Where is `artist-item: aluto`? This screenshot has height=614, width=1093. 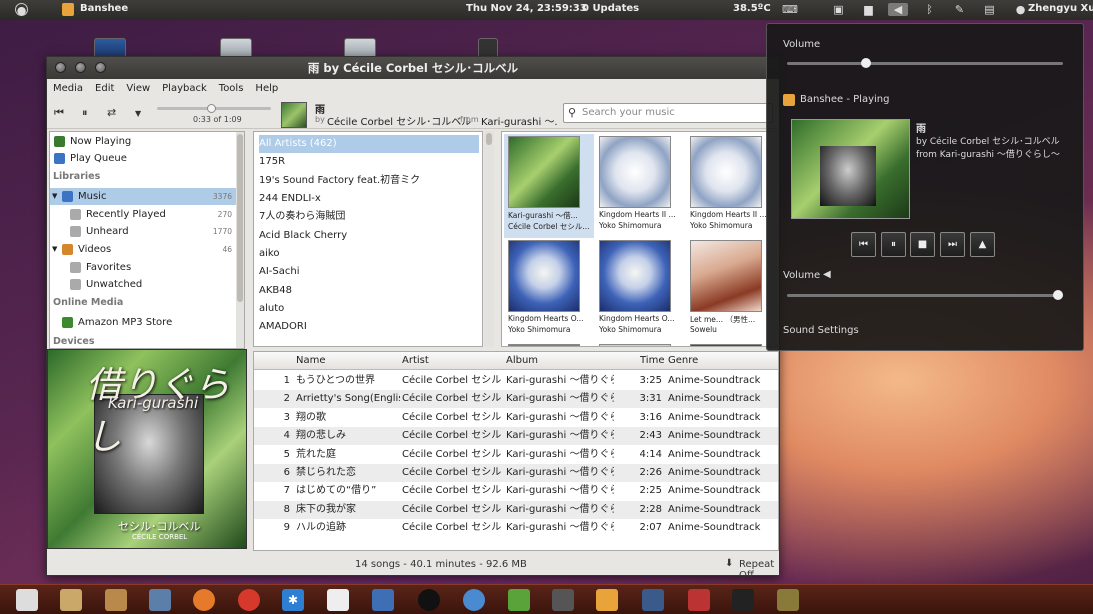 artist-item: aluto is located at coordinates (369, 309).